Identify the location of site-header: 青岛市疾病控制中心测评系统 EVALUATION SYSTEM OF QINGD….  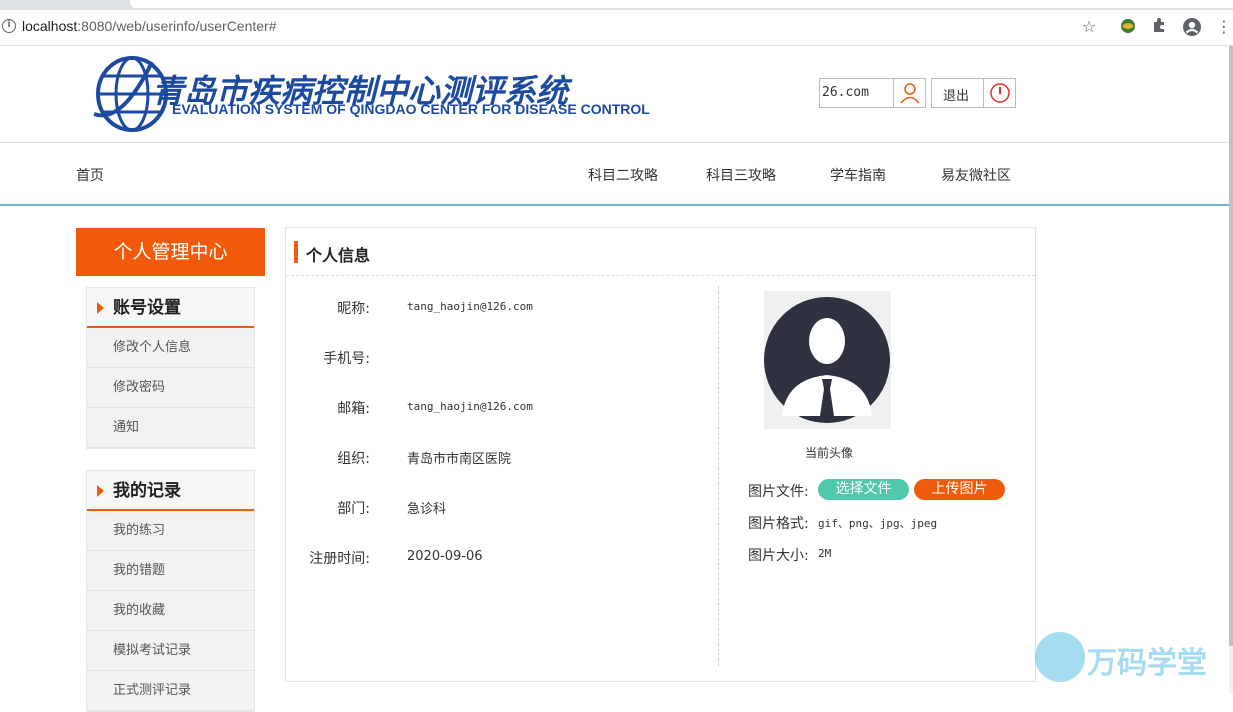
(615, 94).